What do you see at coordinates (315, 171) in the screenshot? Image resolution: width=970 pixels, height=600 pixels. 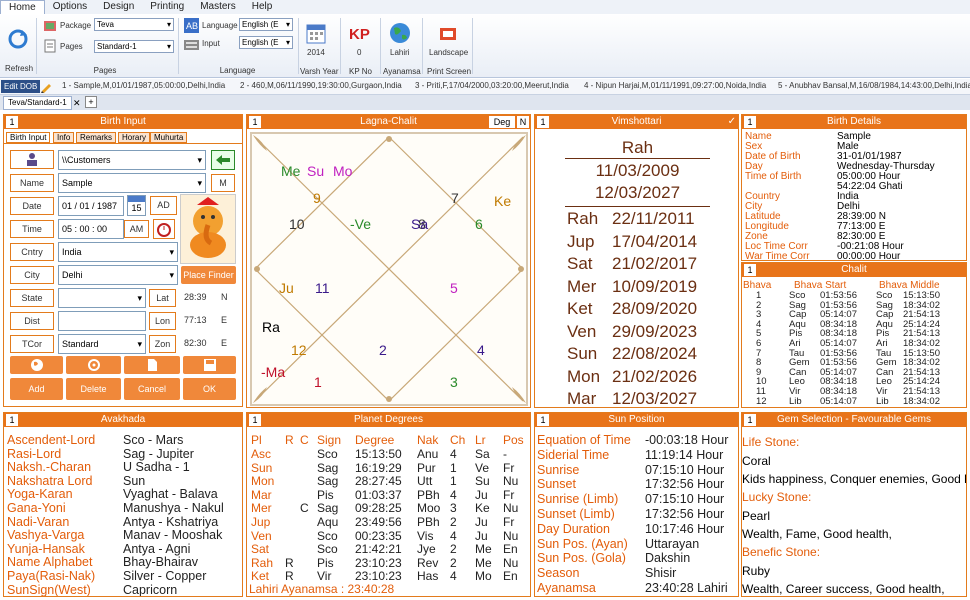 I see `chart-label: Su` at bounding box center [315, 171].